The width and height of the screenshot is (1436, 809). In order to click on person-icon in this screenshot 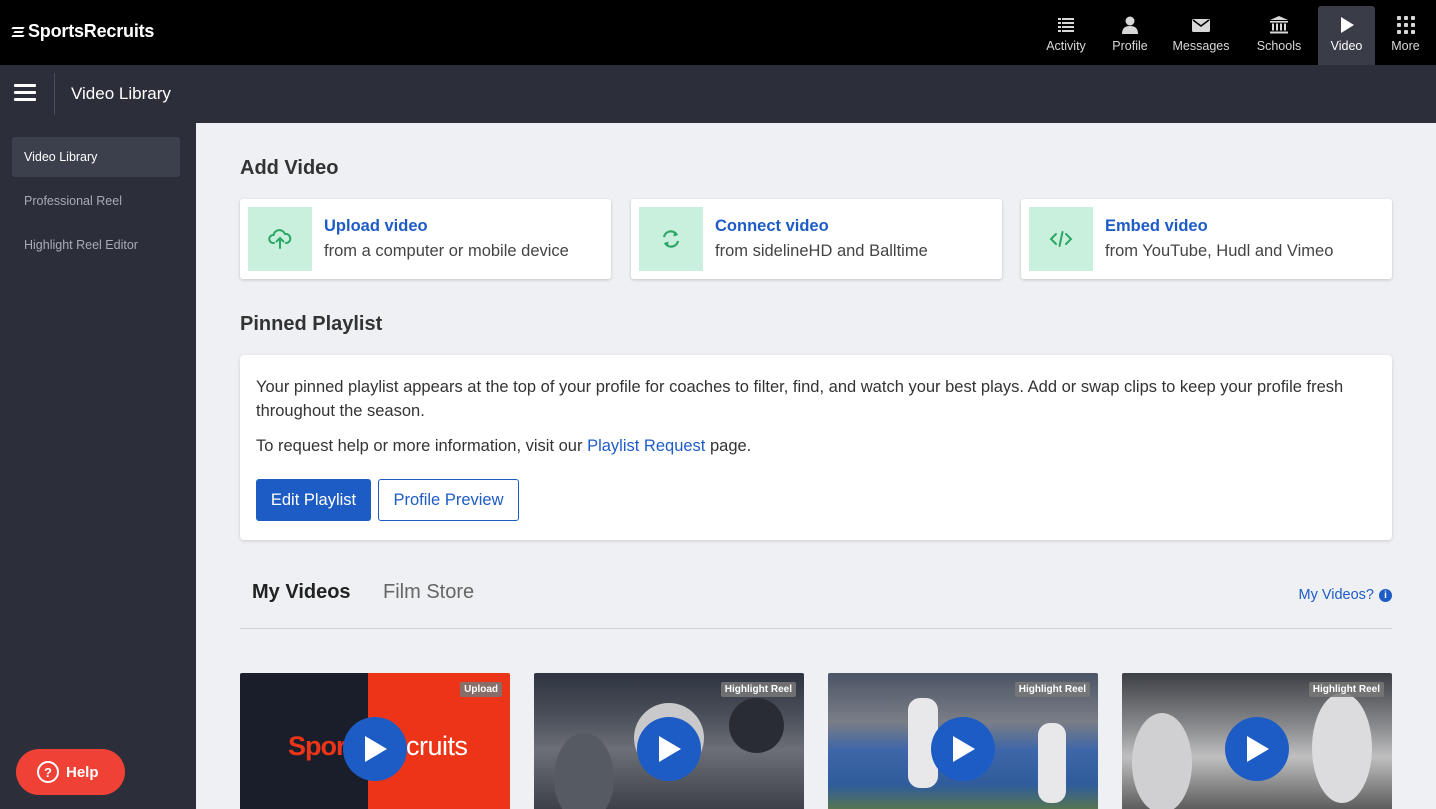, I will do `click(1130, 25)`.